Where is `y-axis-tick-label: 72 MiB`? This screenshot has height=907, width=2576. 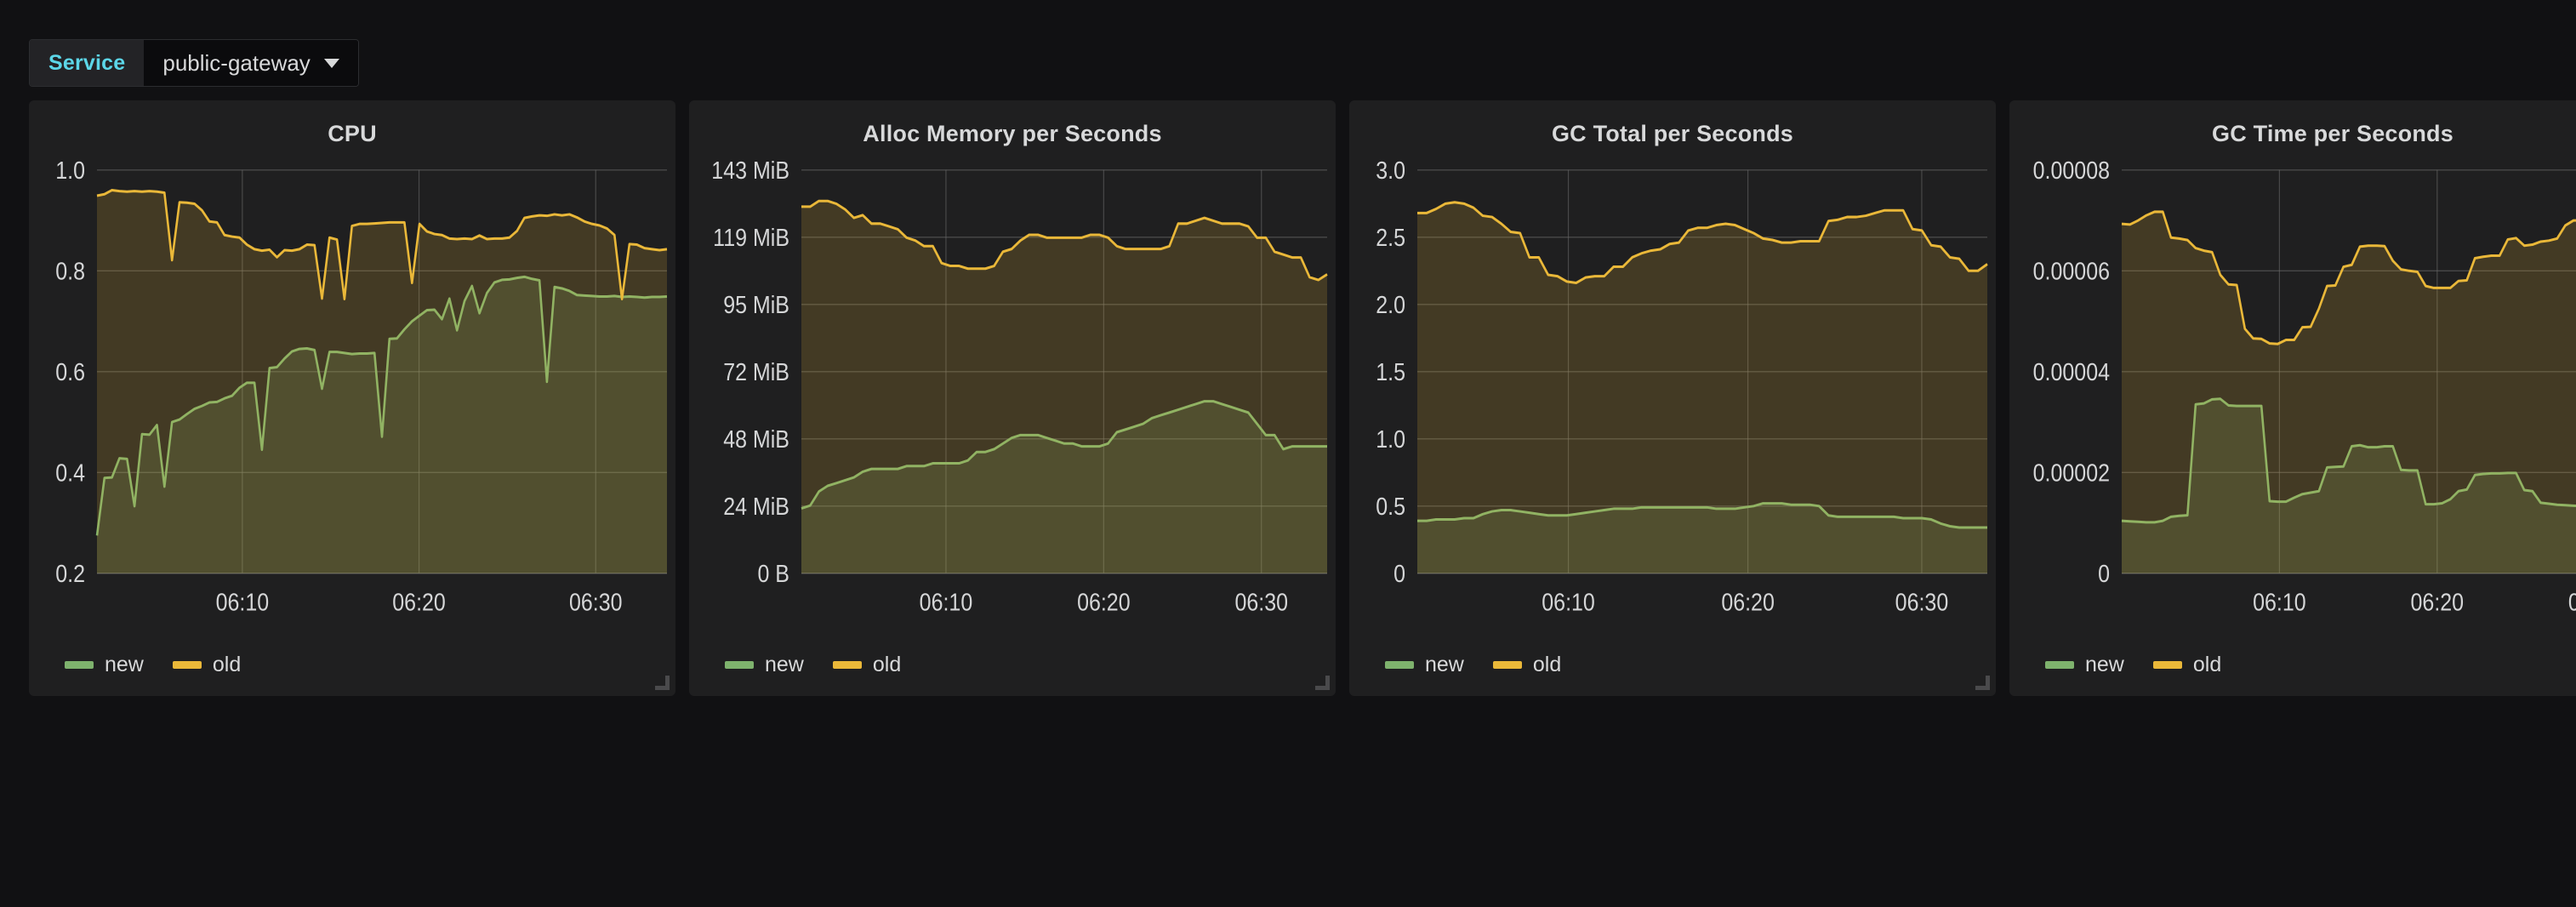 y-axis-tick-label: 72 MiB is located at coordinates (756, 372).